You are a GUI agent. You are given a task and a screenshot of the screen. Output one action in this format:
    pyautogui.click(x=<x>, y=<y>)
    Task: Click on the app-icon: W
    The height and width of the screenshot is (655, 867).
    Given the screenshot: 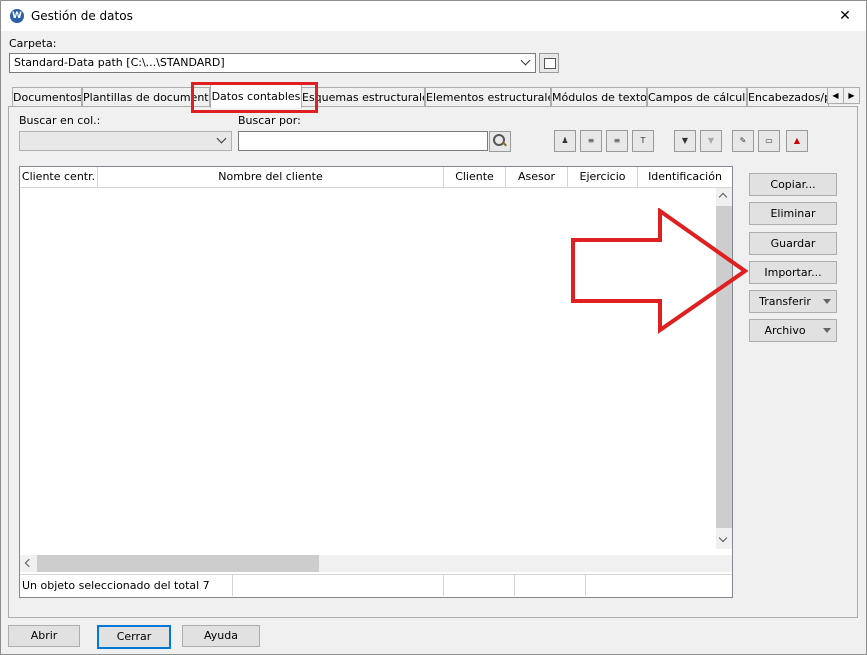 What is the action you would take?
    pyautogui.click(x=17, y=16)
    